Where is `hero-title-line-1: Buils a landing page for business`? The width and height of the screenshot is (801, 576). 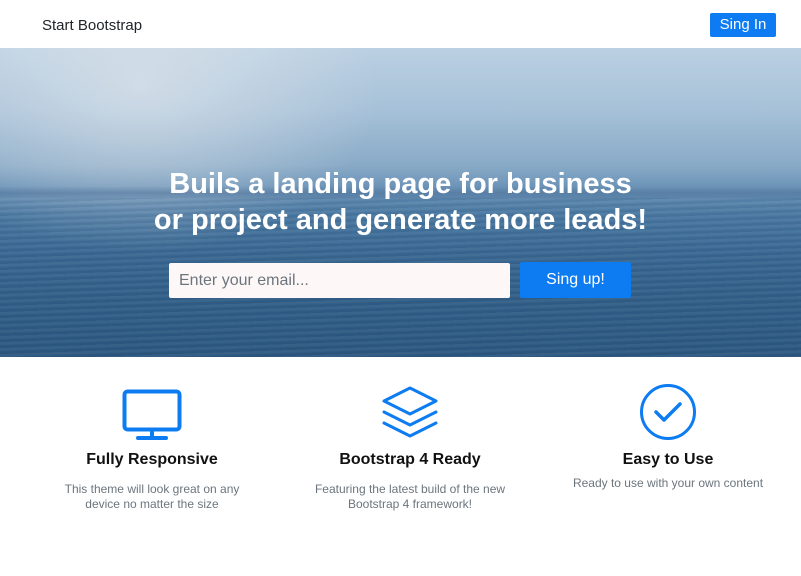
hero-title-line-1: Buils a landing page for business is located at coordinates (400, 184).